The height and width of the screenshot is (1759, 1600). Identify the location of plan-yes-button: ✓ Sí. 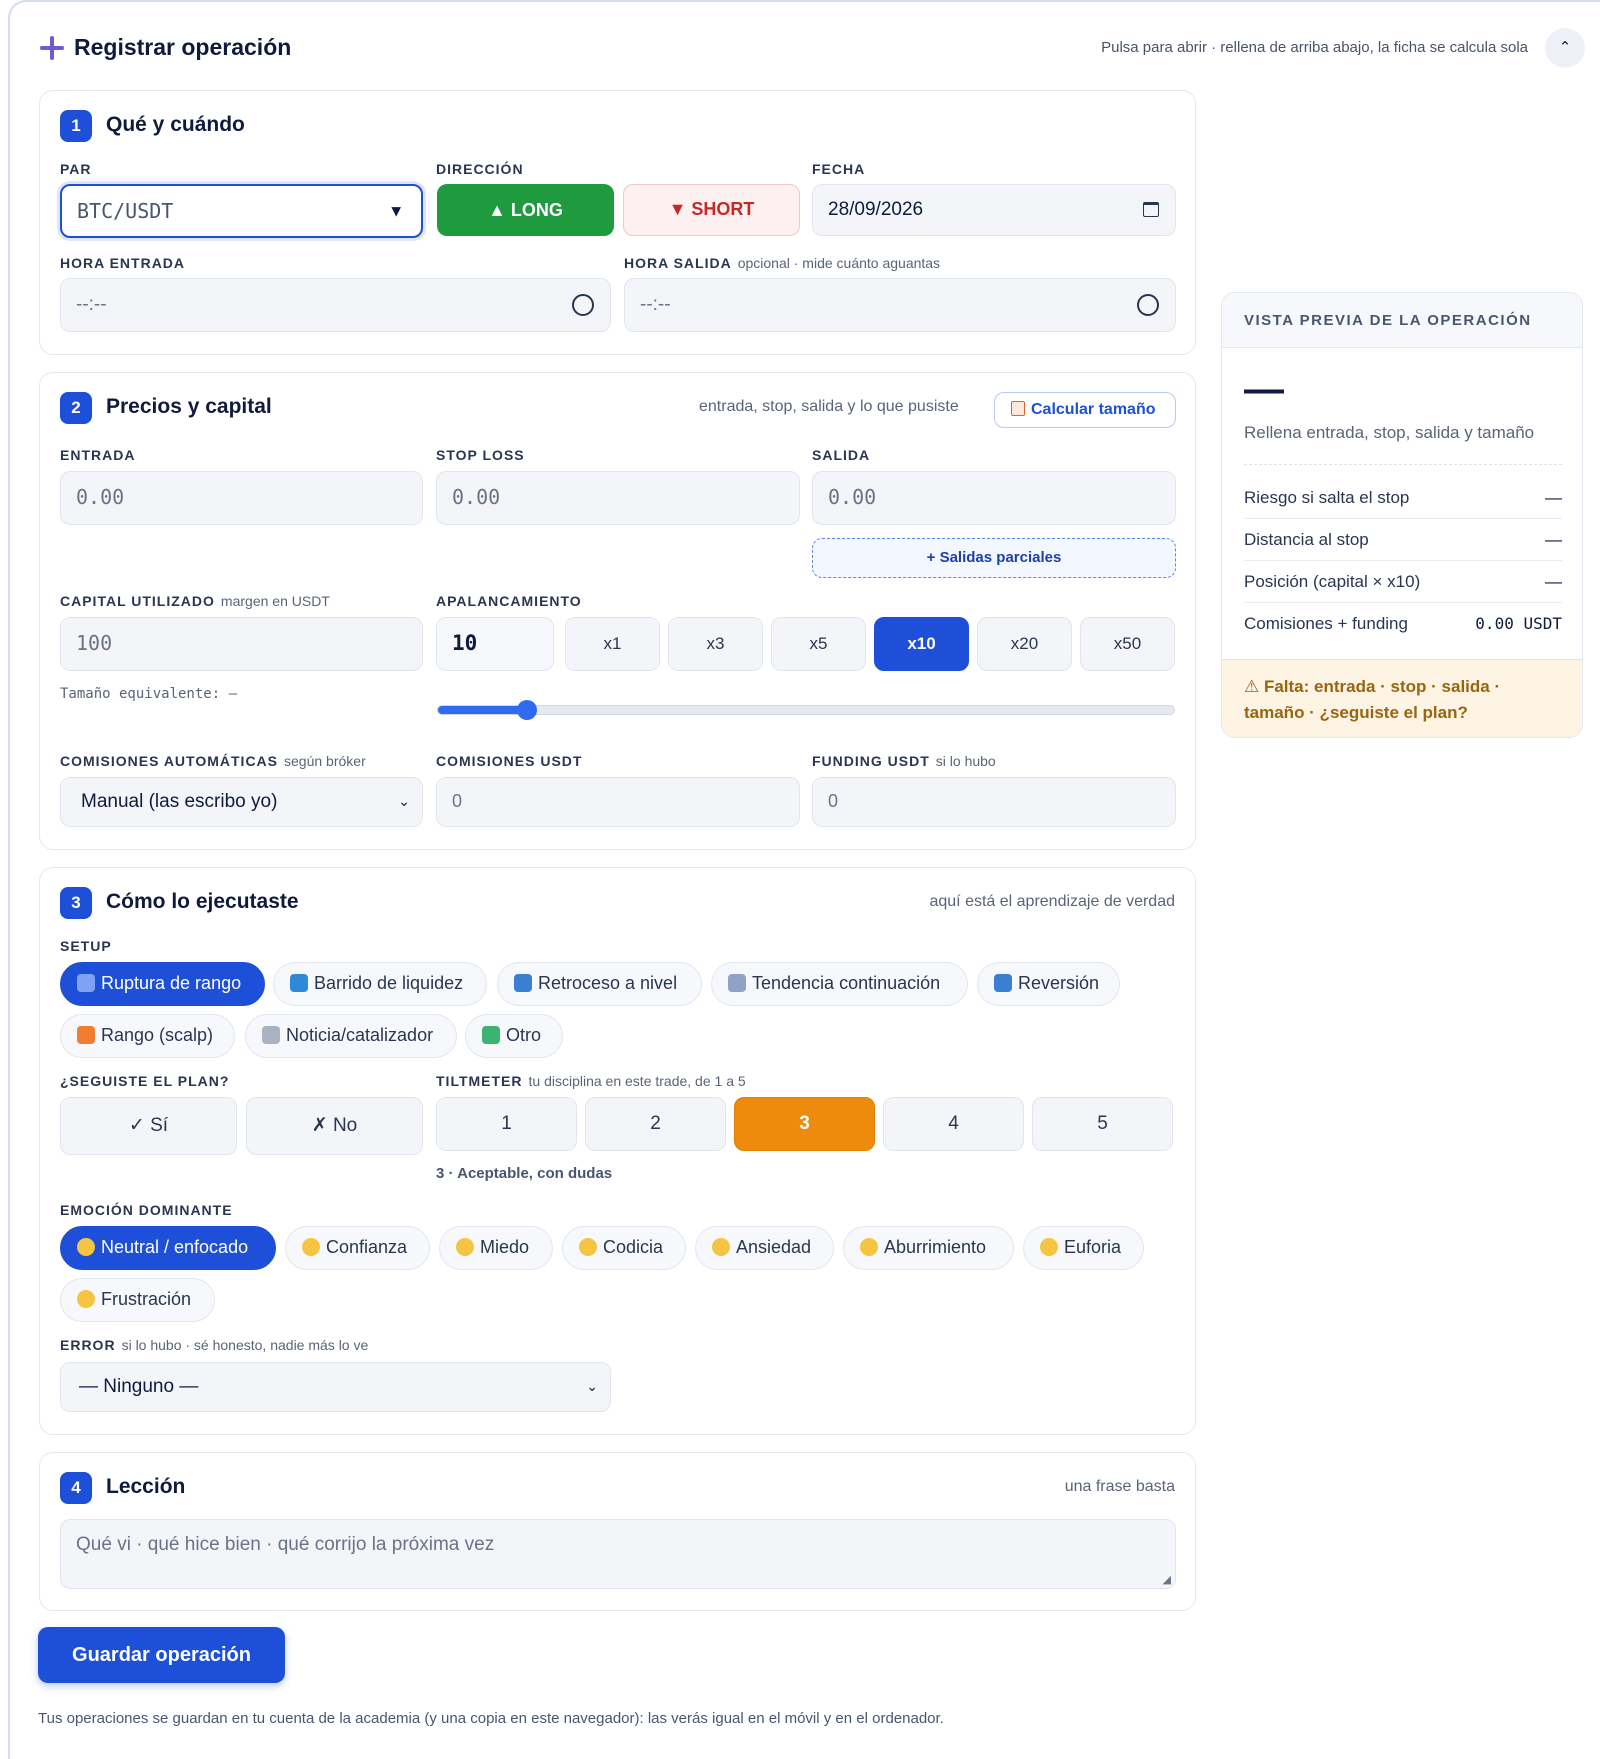
(148, 1126).